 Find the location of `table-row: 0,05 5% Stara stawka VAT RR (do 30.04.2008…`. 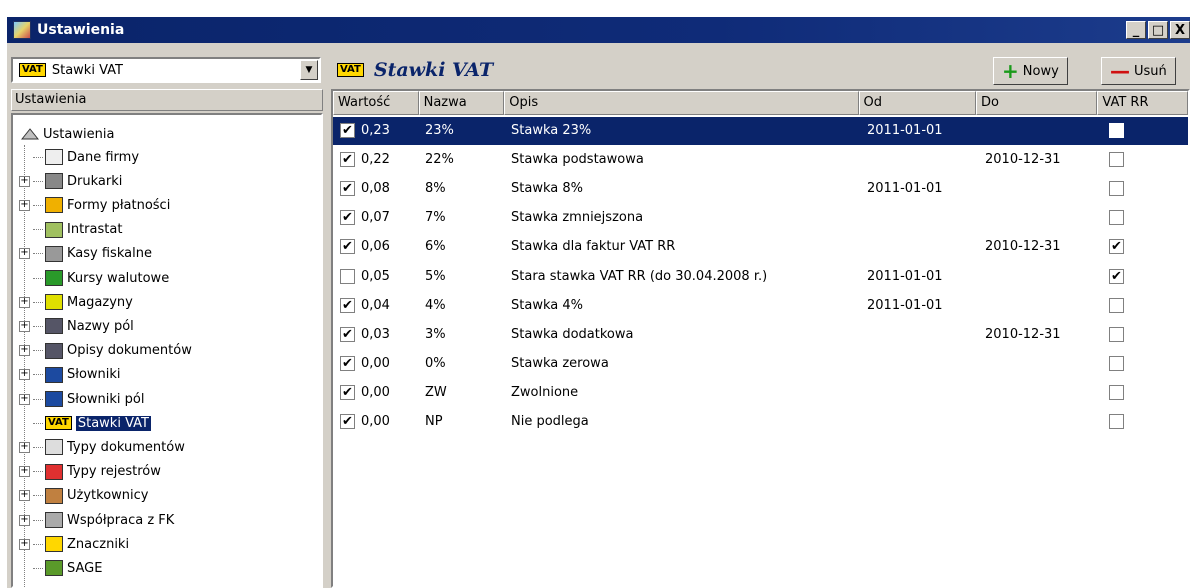

table-row: 0,05 5% Stara stawka VAT RR (do 30.04.2008… is located at coordinates (760, 277).